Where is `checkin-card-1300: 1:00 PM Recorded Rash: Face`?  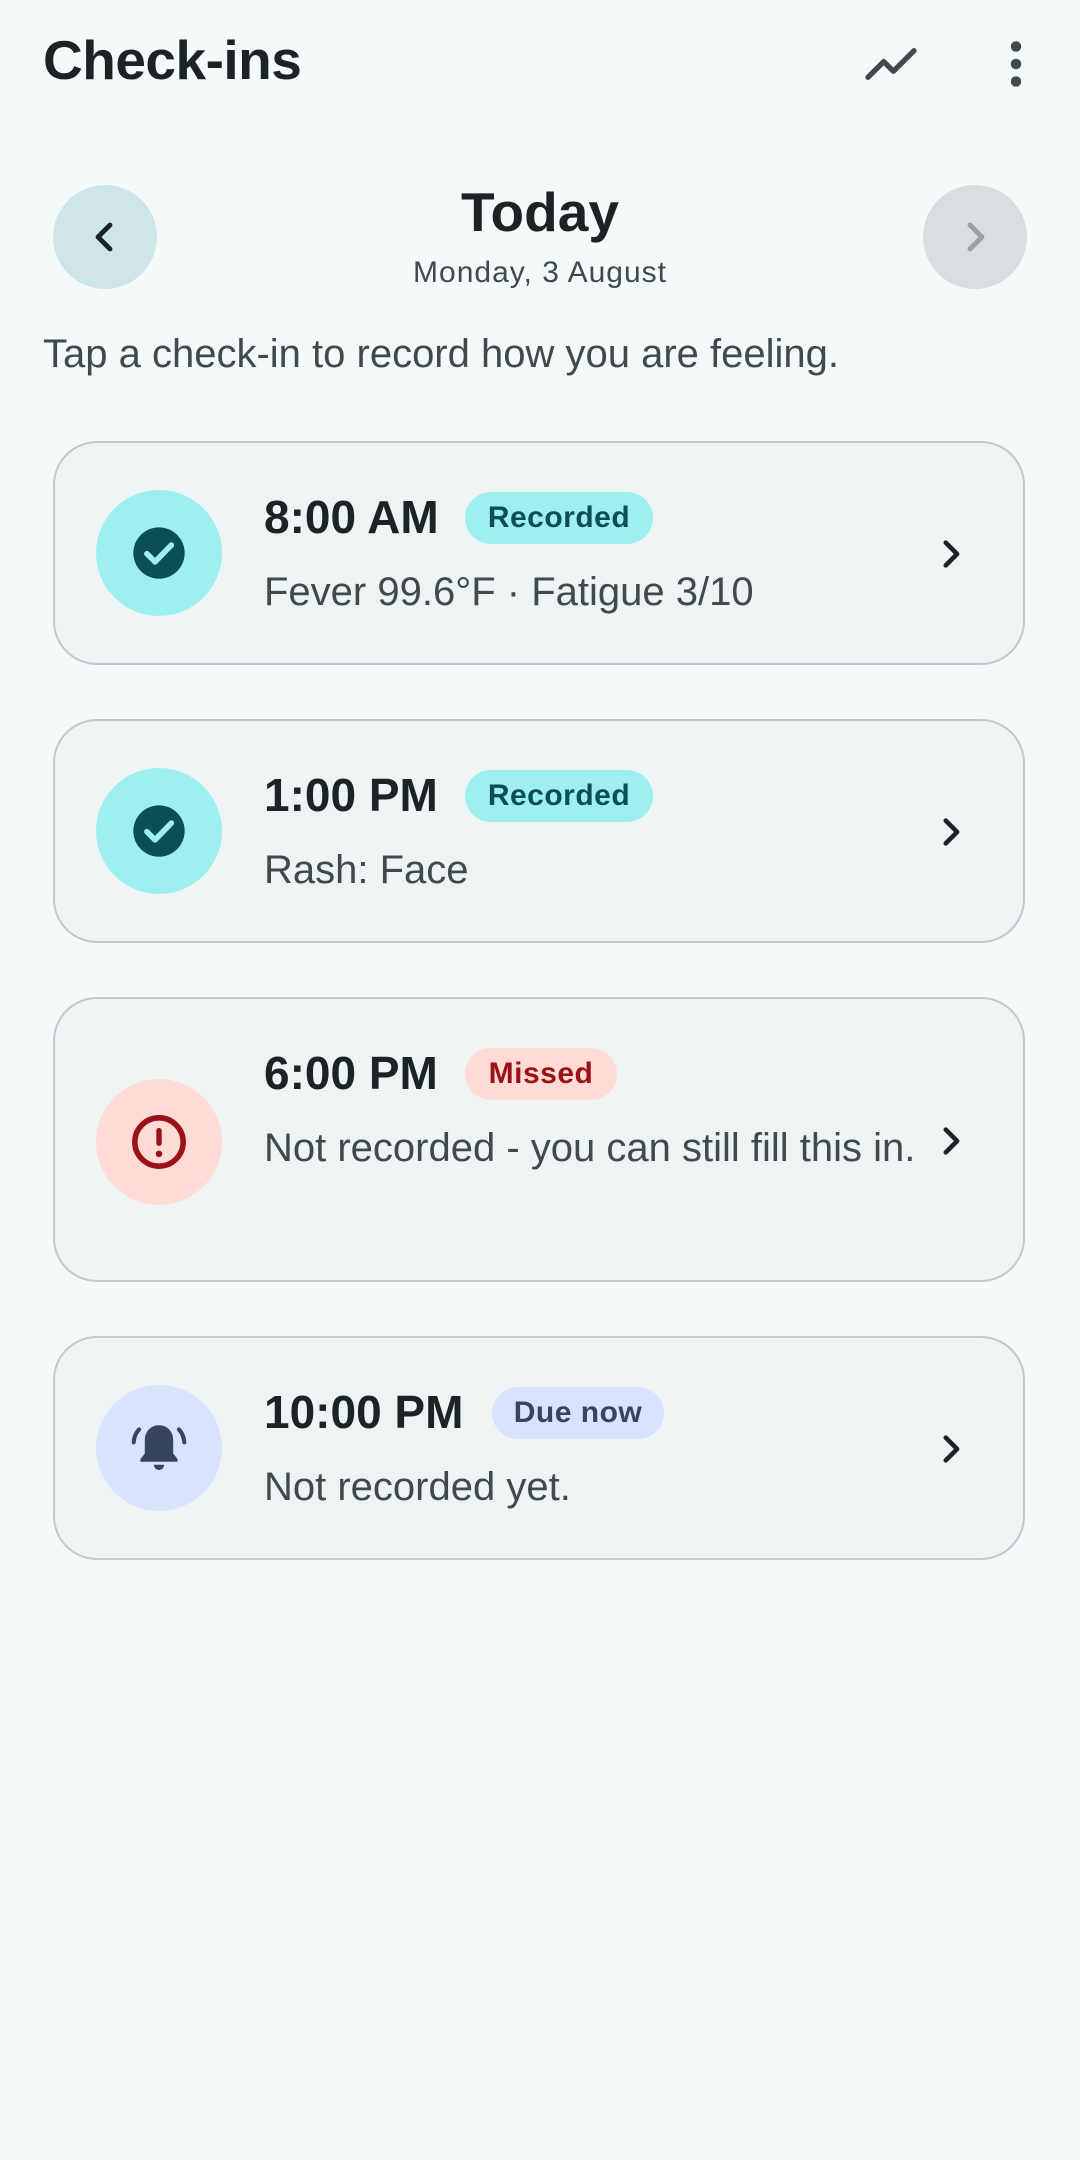
checkin-card-1300: 1:00 PM Recorded Rash: Face is located at coordinates (539, 831).